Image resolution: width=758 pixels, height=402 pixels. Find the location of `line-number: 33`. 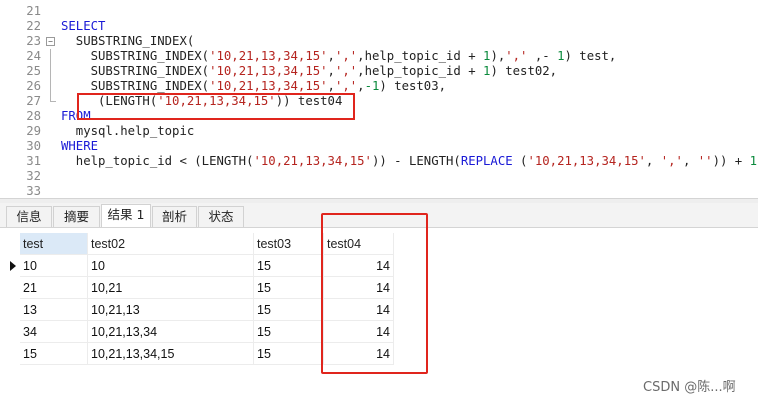

line-number: 33 is located at coordinates (33, 191).